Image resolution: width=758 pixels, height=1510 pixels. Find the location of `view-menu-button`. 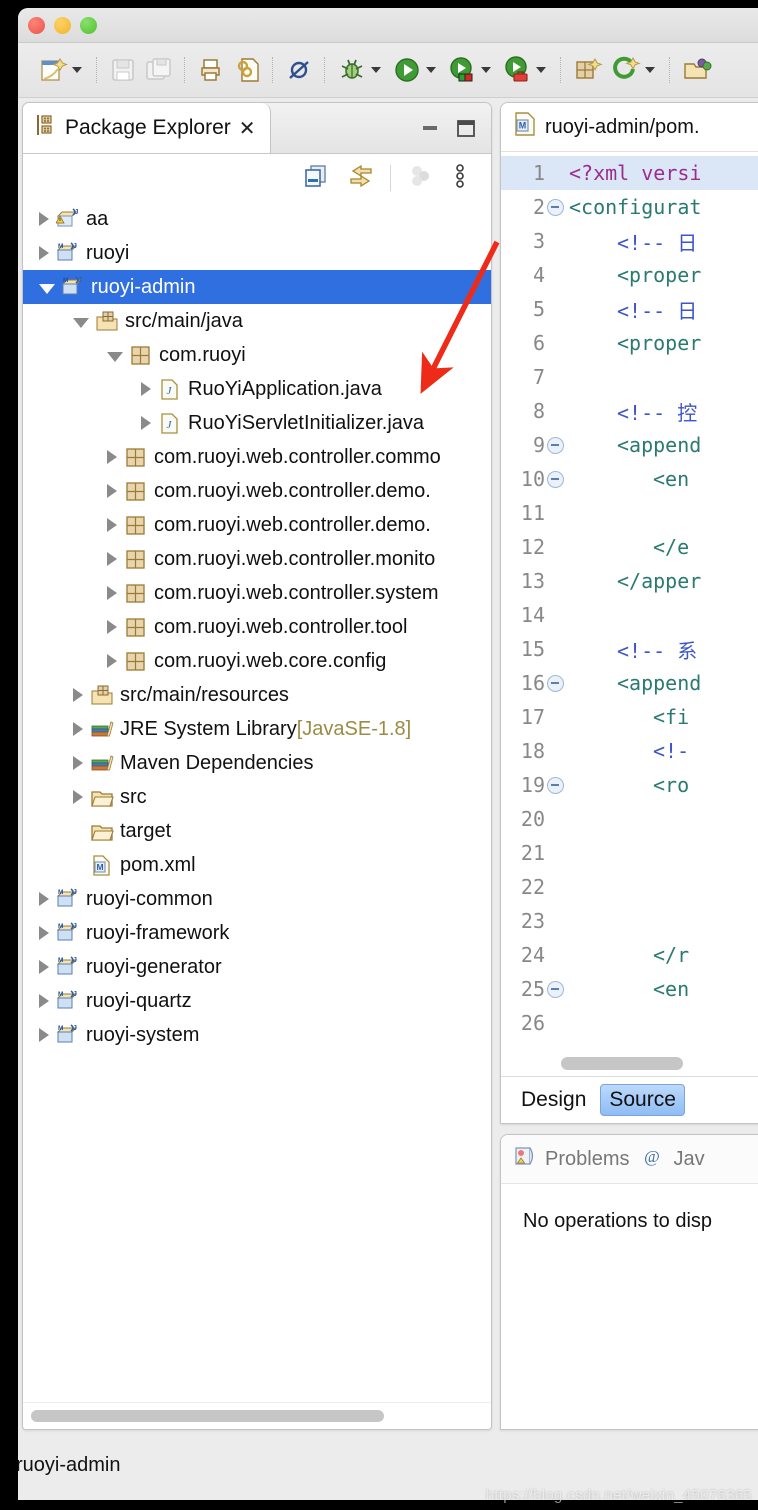

view-menu-button is located at coordinates (460, 178).